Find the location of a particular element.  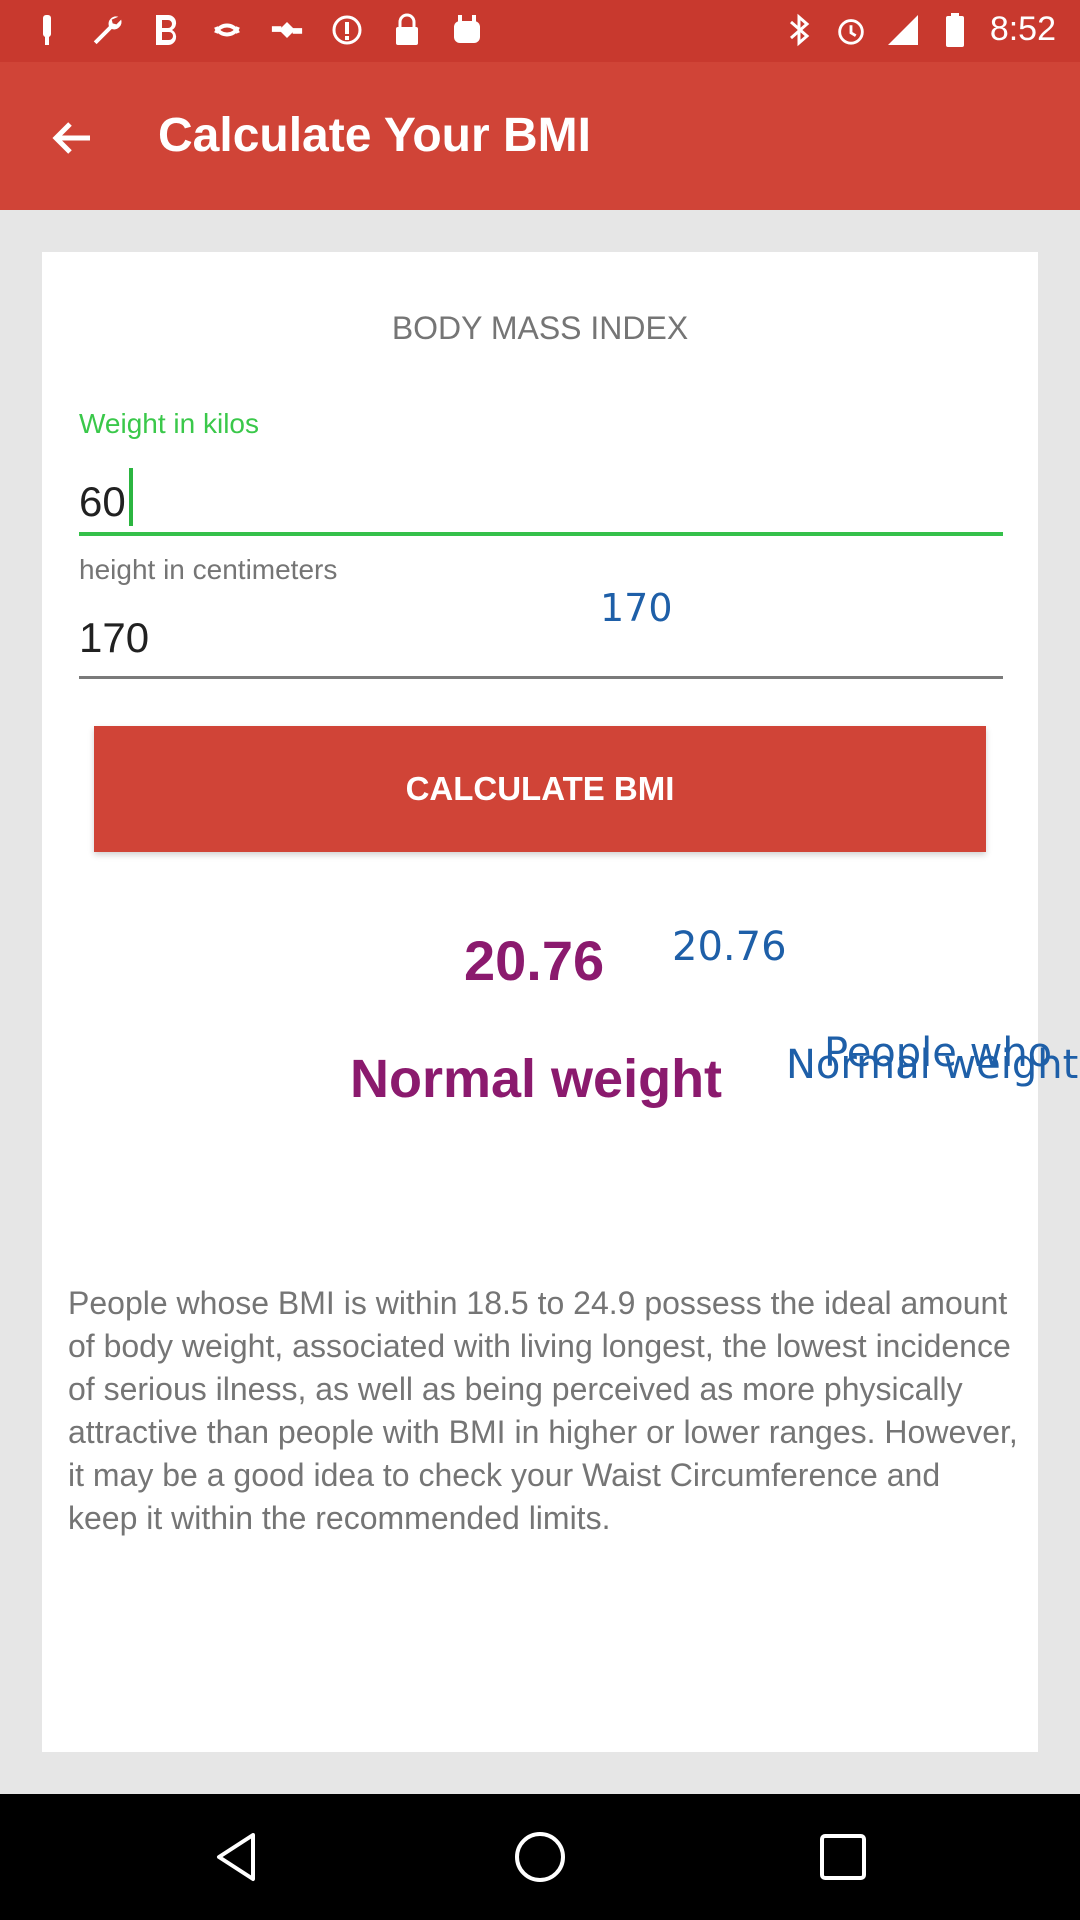

bluetooth-icon is located at coordinates (799, 30).